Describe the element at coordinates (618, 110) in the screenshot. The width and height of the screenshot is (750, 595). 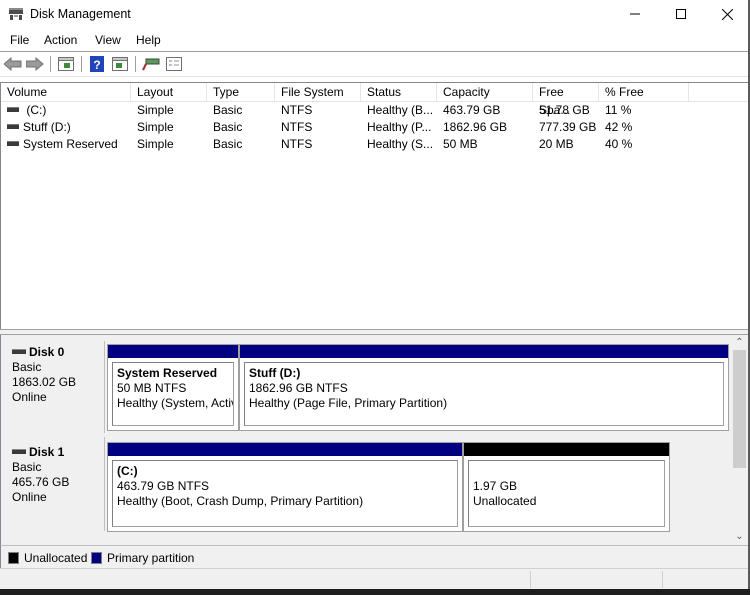
I see `volume-percent-free: 11 %` at that location.